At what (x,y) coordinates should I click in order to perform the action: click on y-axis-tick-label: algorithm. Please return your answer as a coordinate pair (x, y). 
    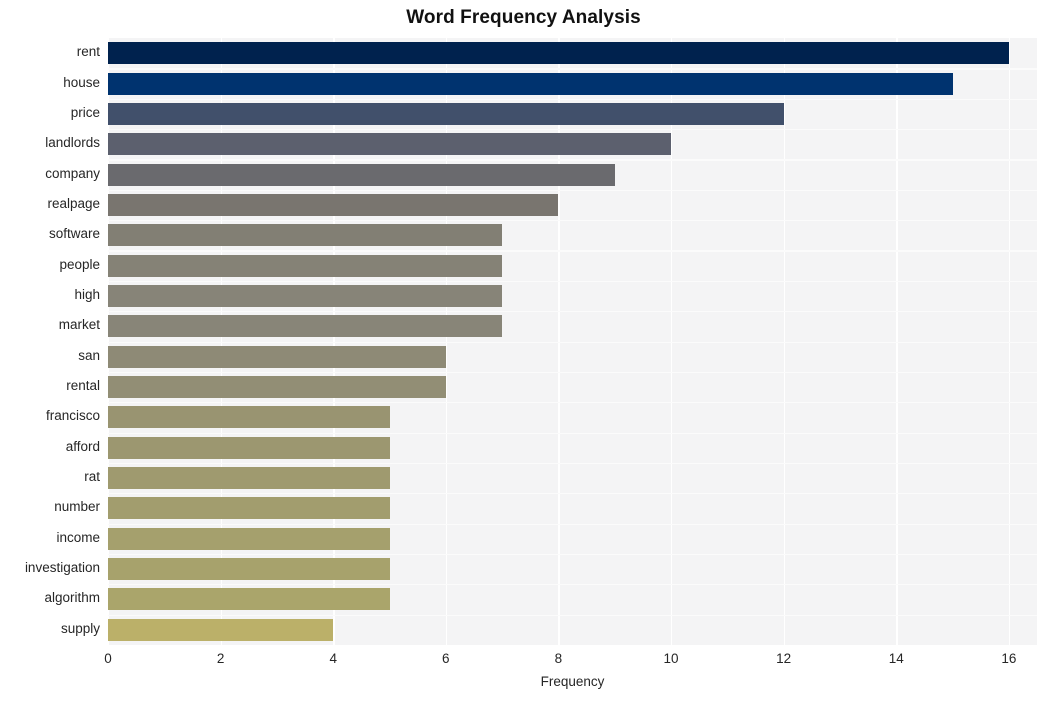
    Looking at the image, I should click on (72, 598).